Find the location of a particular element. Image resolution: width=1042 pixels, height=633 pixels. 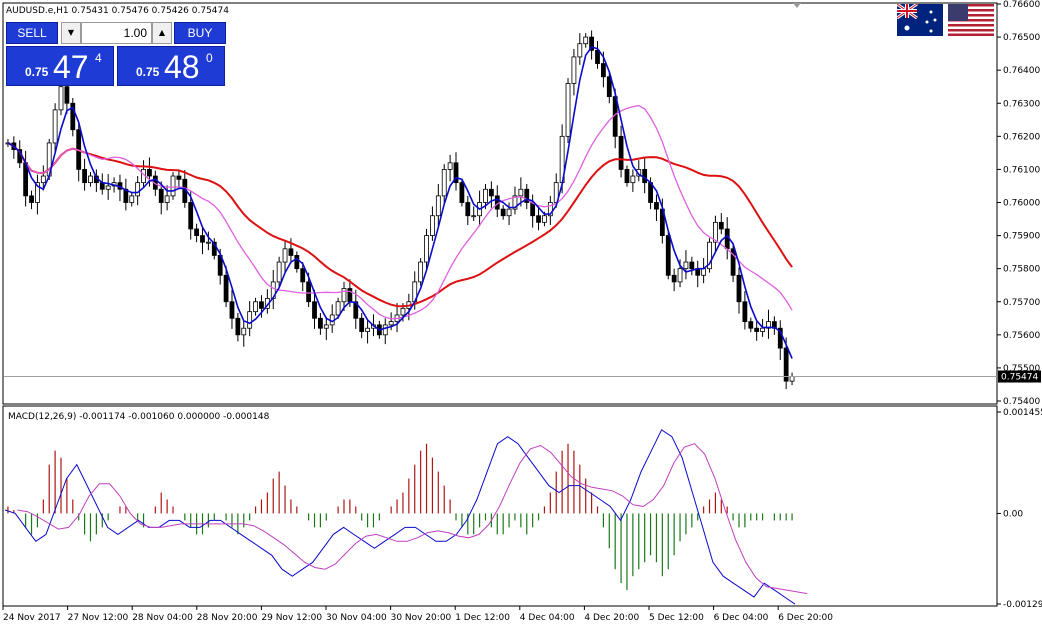

x-tick-label: 24 Nov 2017 is located at coordinates (32, 618).